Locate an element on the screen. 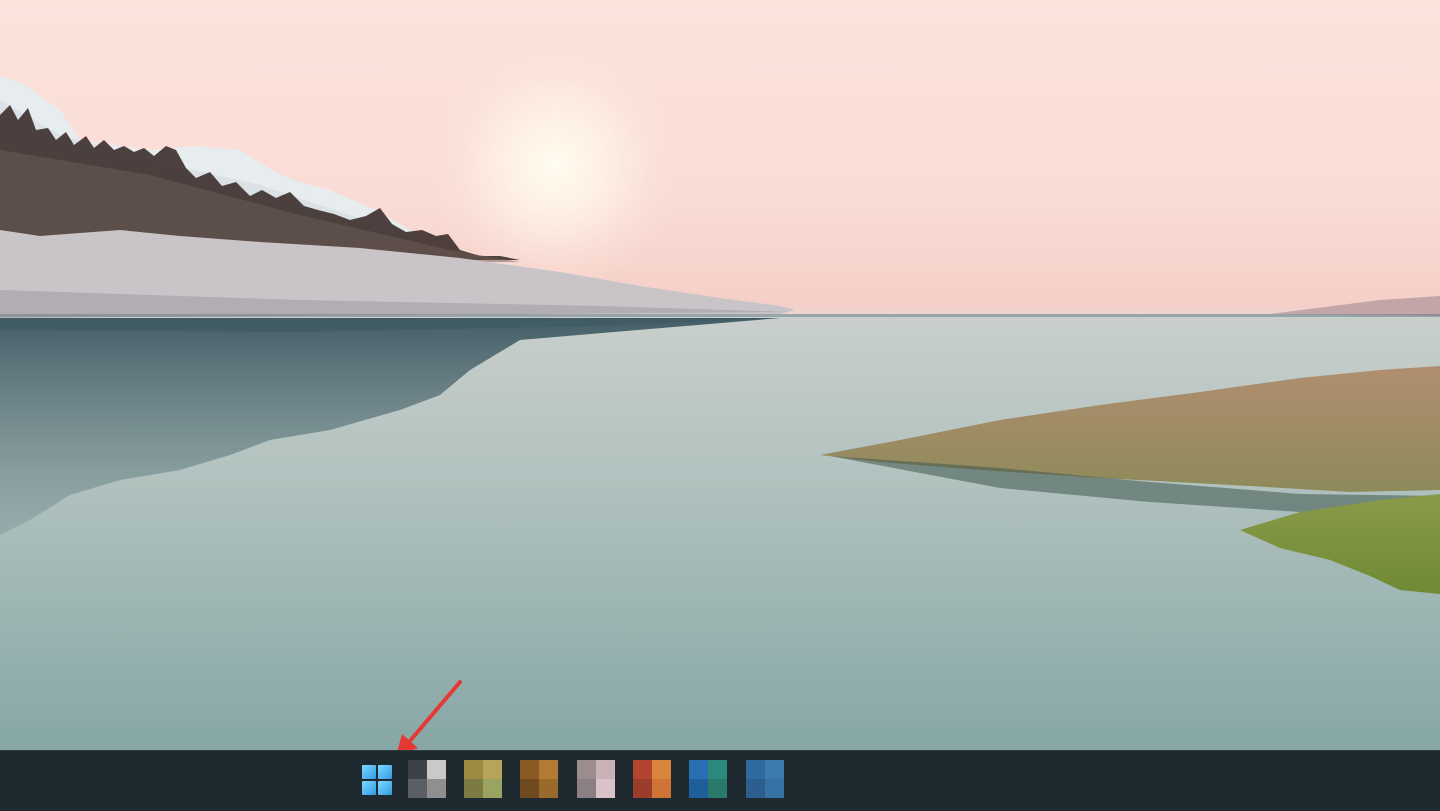 This screenshot has width=1440, height=811. windows-logo is located at coordinates (377, 780).